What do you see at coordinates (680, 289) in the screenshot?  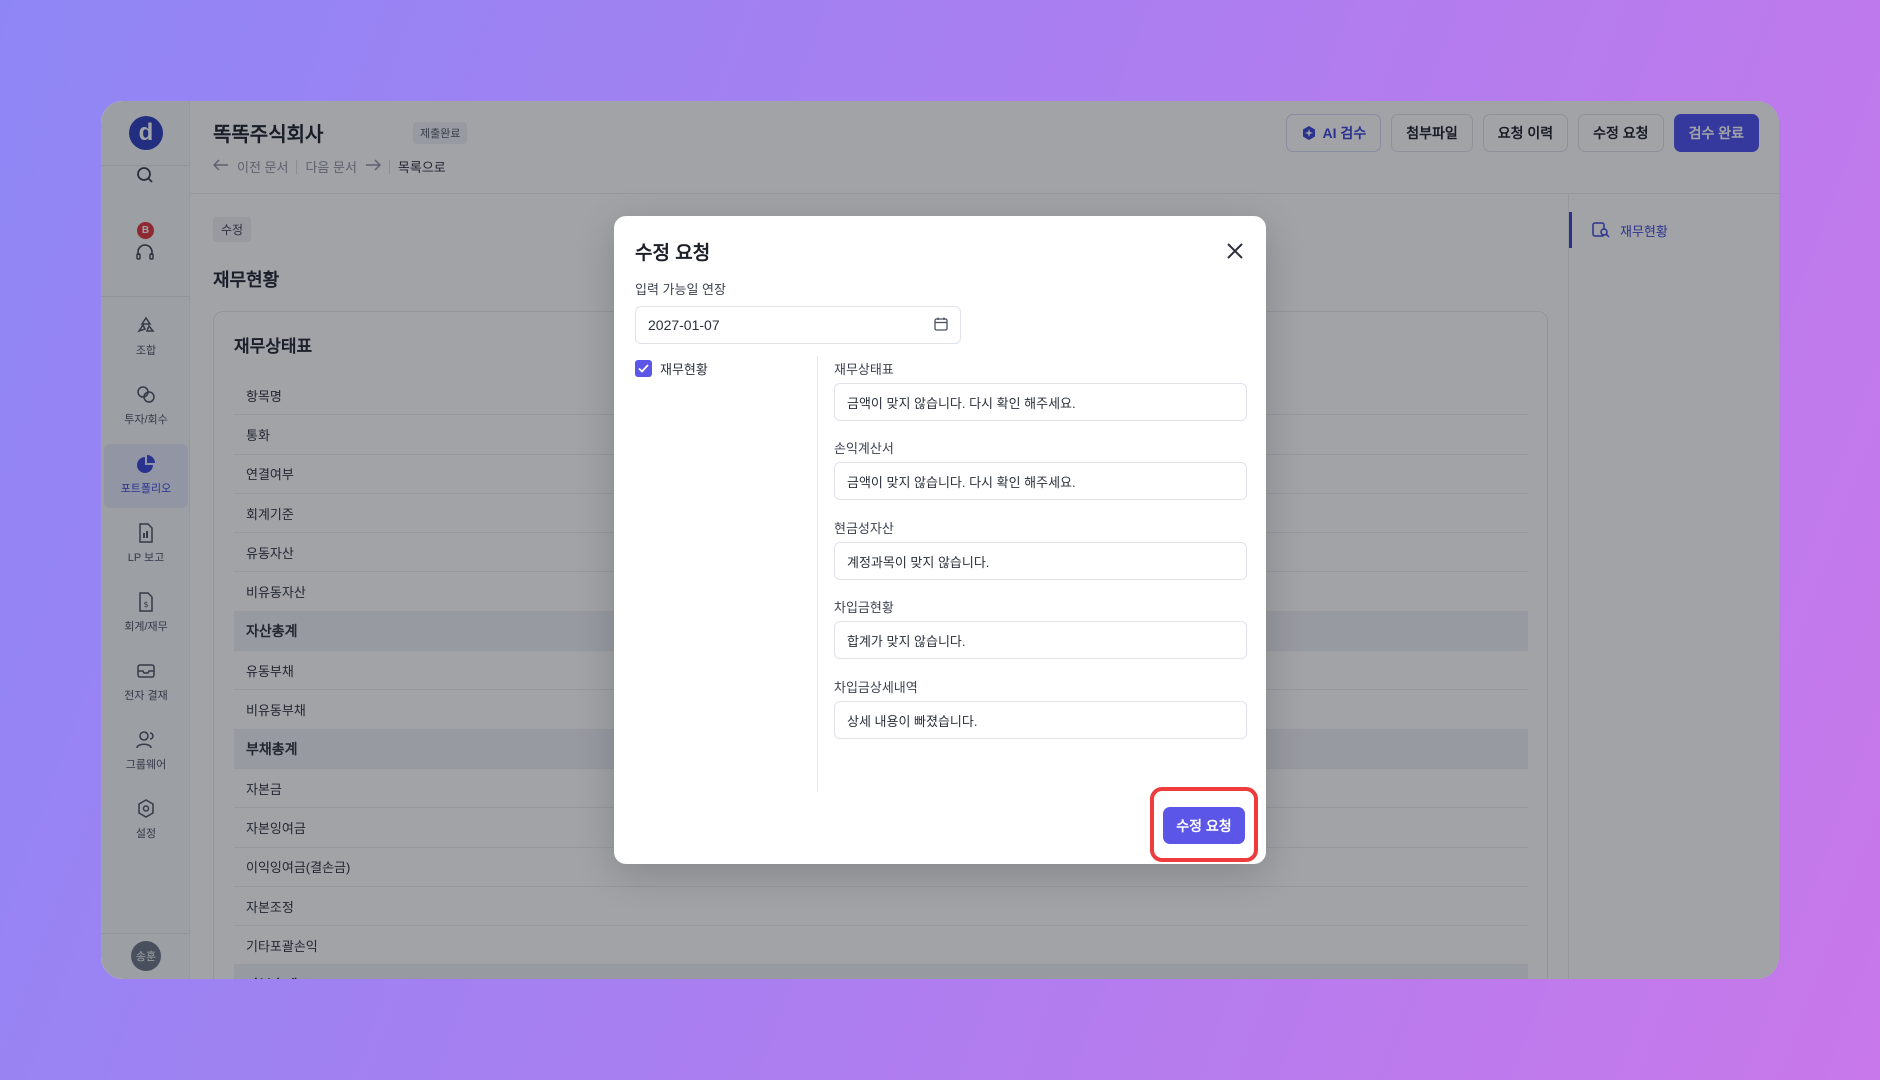 I see `date-extension-label: 입력 가능일 연장` at bounding box center [680, 289].